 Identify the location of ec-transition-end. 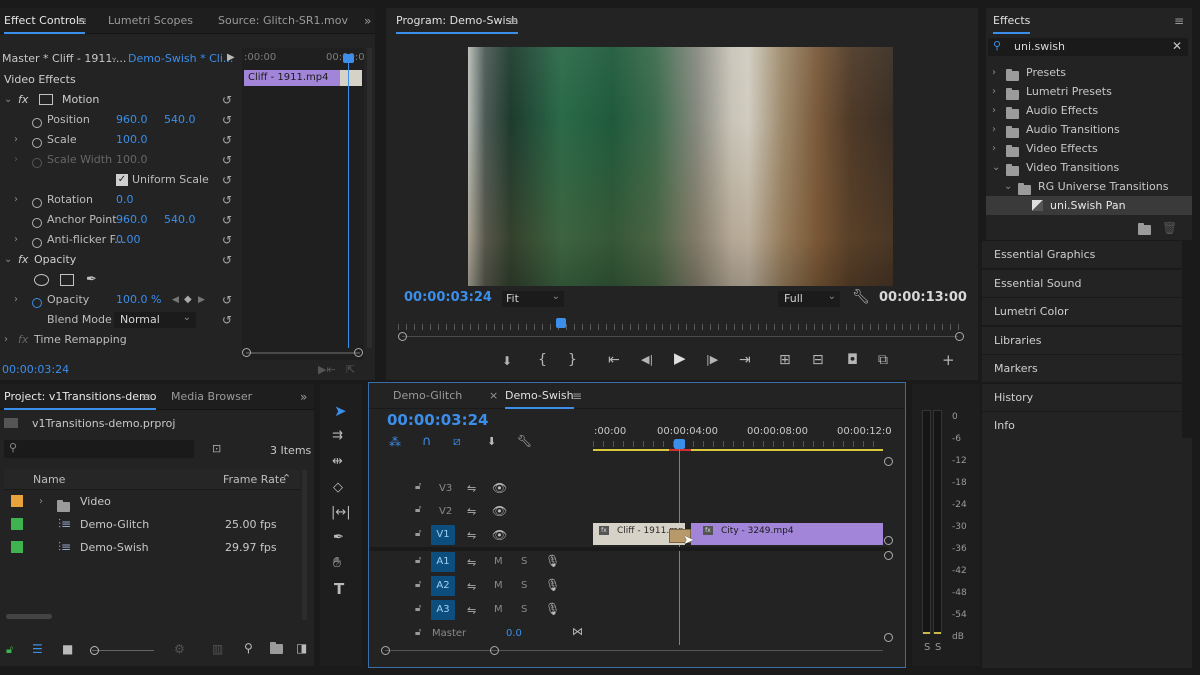
(351, 78).